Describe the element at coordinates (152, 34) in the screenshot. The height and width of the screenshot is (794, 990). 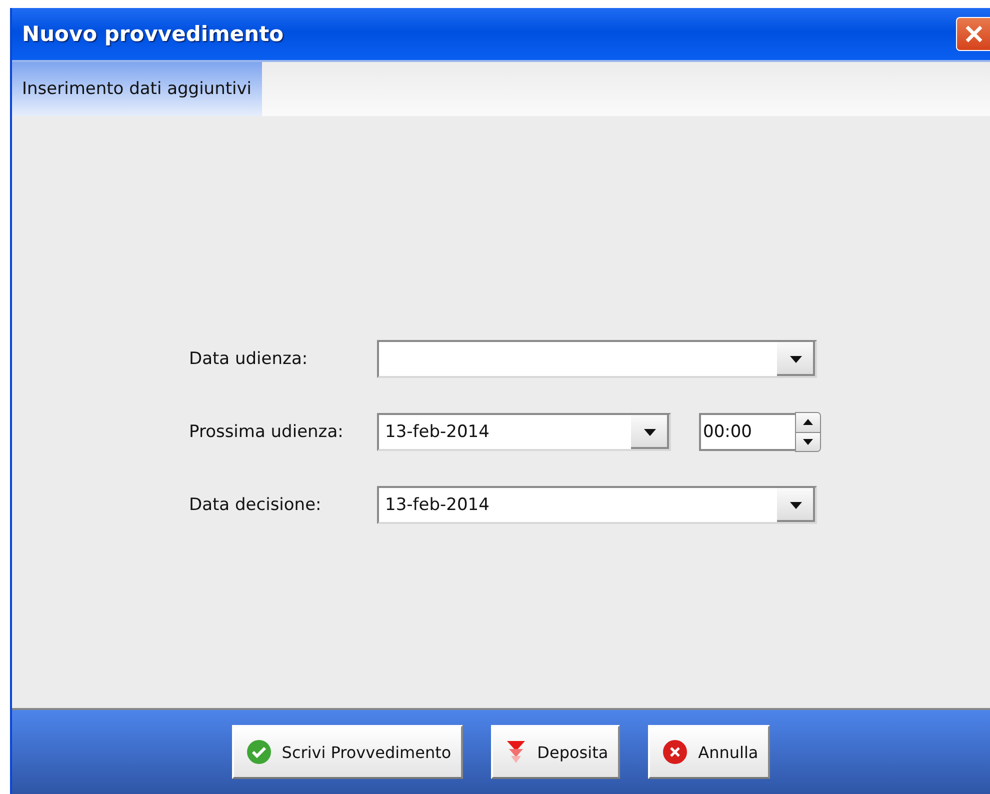
I see `window-title: Nuovo provvedimento` at that location.